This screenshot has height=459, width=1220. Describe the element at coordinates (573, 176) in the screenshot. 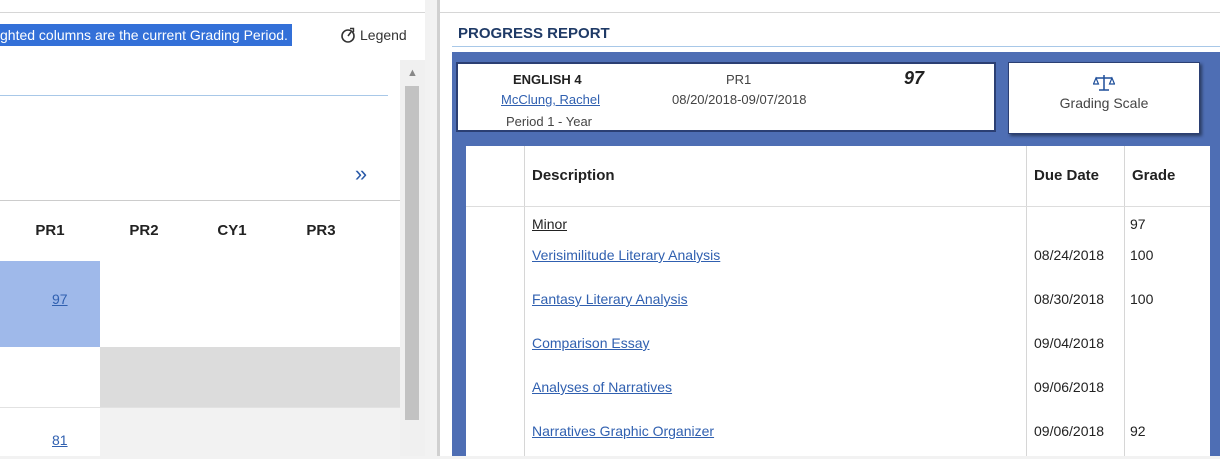

I see `description-header: Description` at that location.